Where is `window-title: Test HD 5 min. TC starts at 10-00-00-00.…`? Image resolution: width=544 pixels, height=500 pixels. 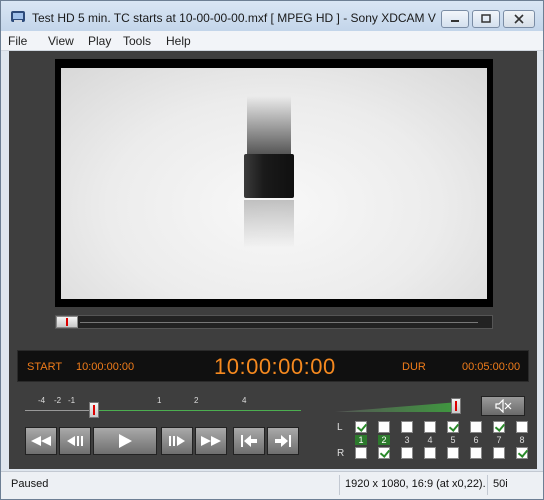 window-title: Test HD 5 min. TC starts at 10-00-00-00.… is located at coordinates (234, 18).